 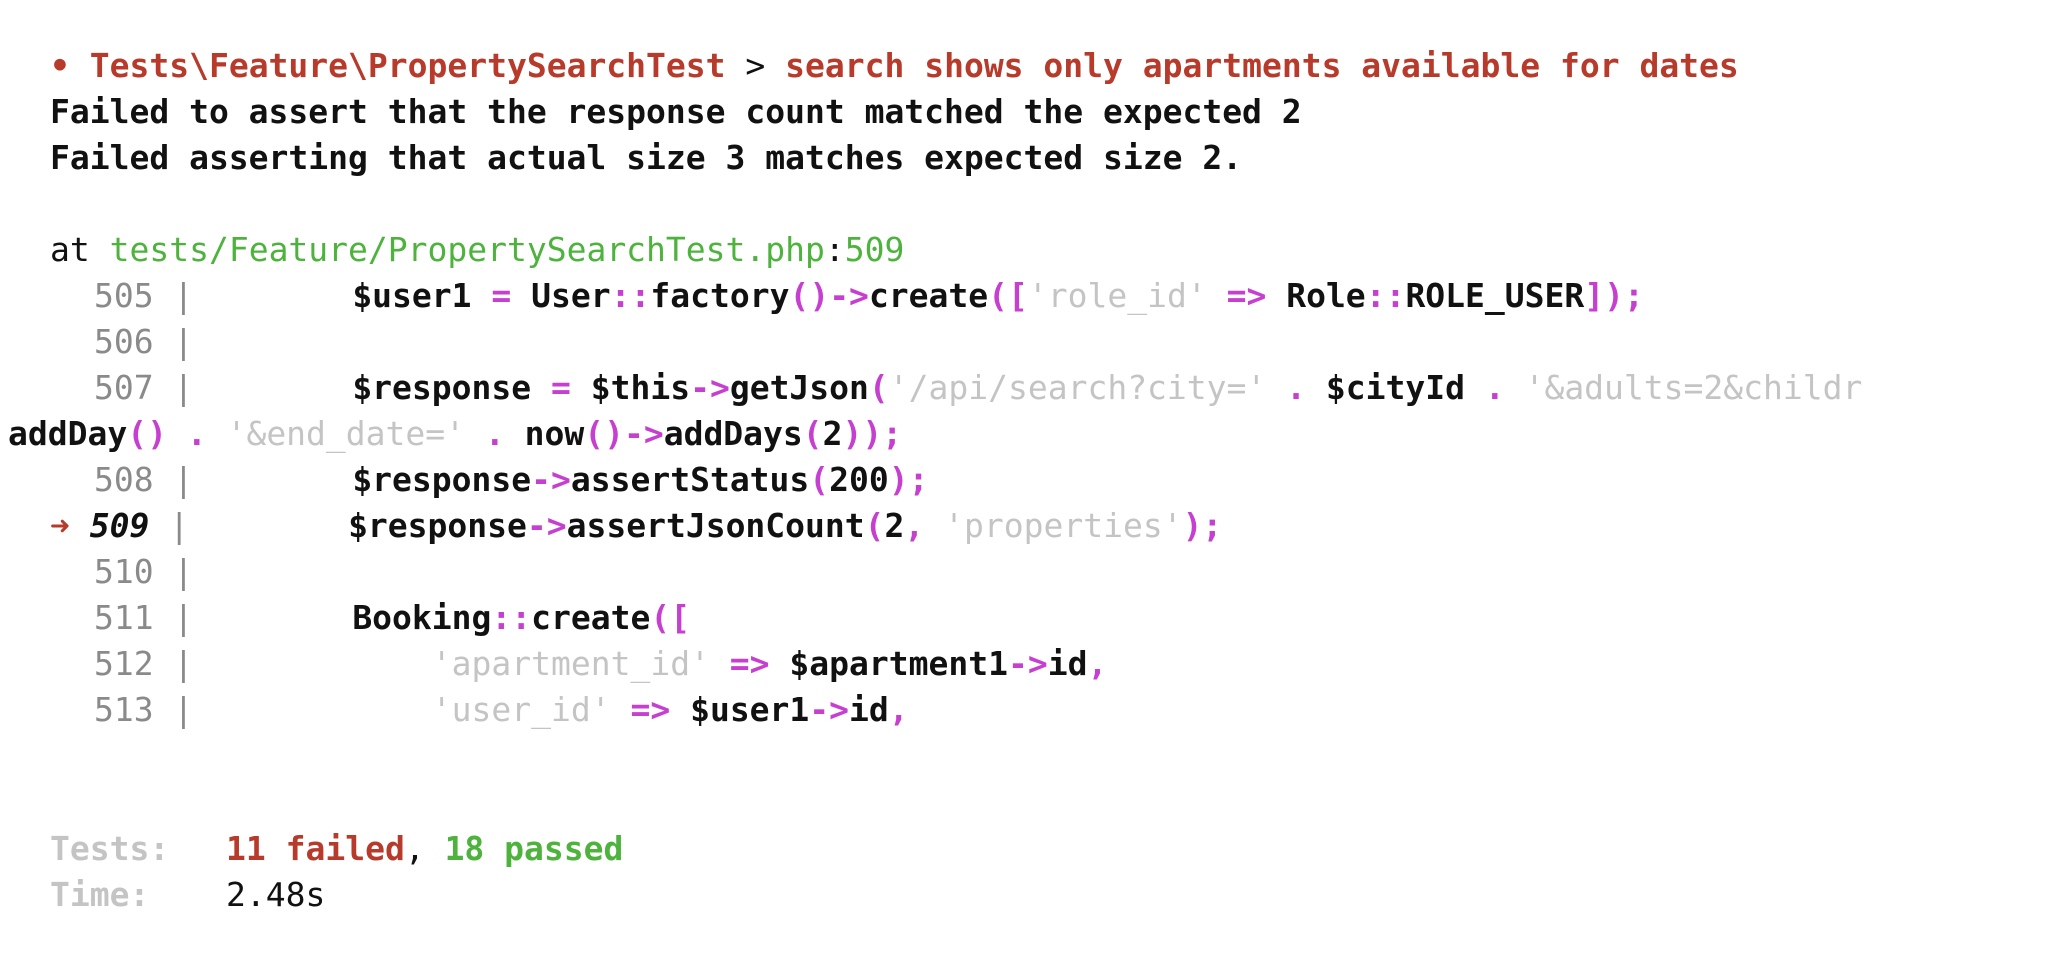 I want to click on line-number: 511, so click(x=124, y=617).